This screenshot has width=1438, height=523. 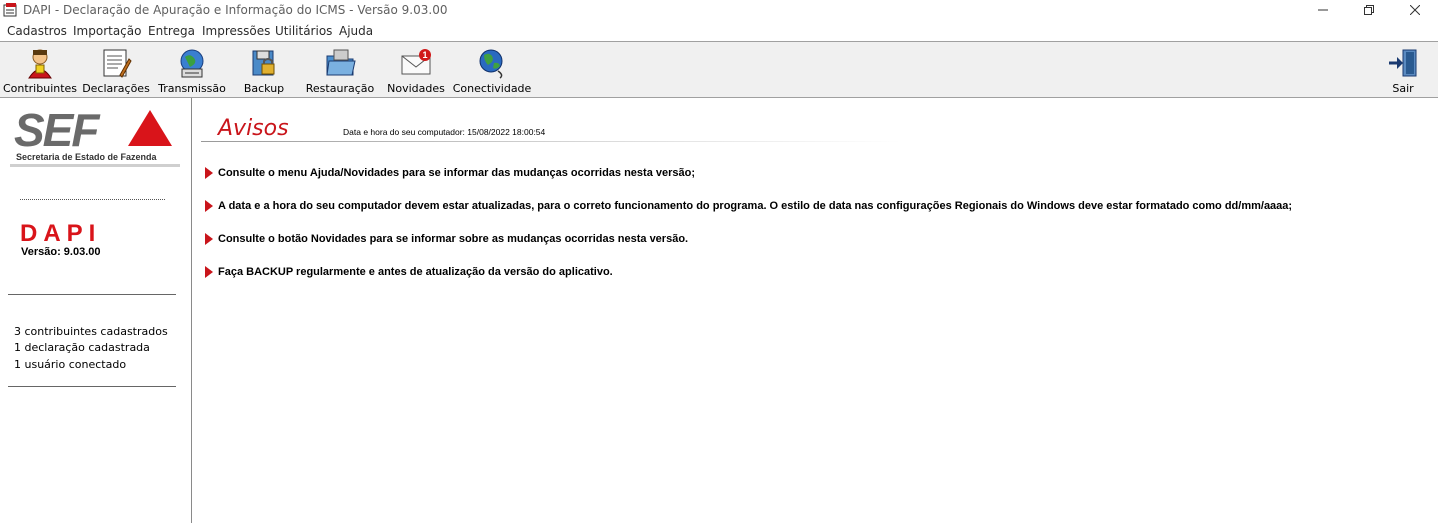 I want to click on contribuintes-button: Contribuintes, so click(x=40, y=71).